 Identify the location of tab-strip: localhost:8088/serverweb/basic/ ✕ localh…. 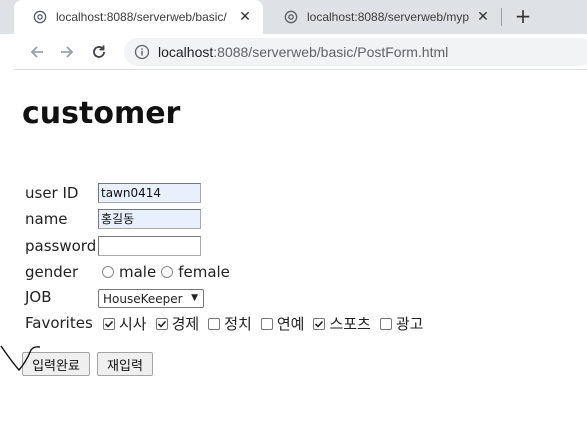
(293, 17).